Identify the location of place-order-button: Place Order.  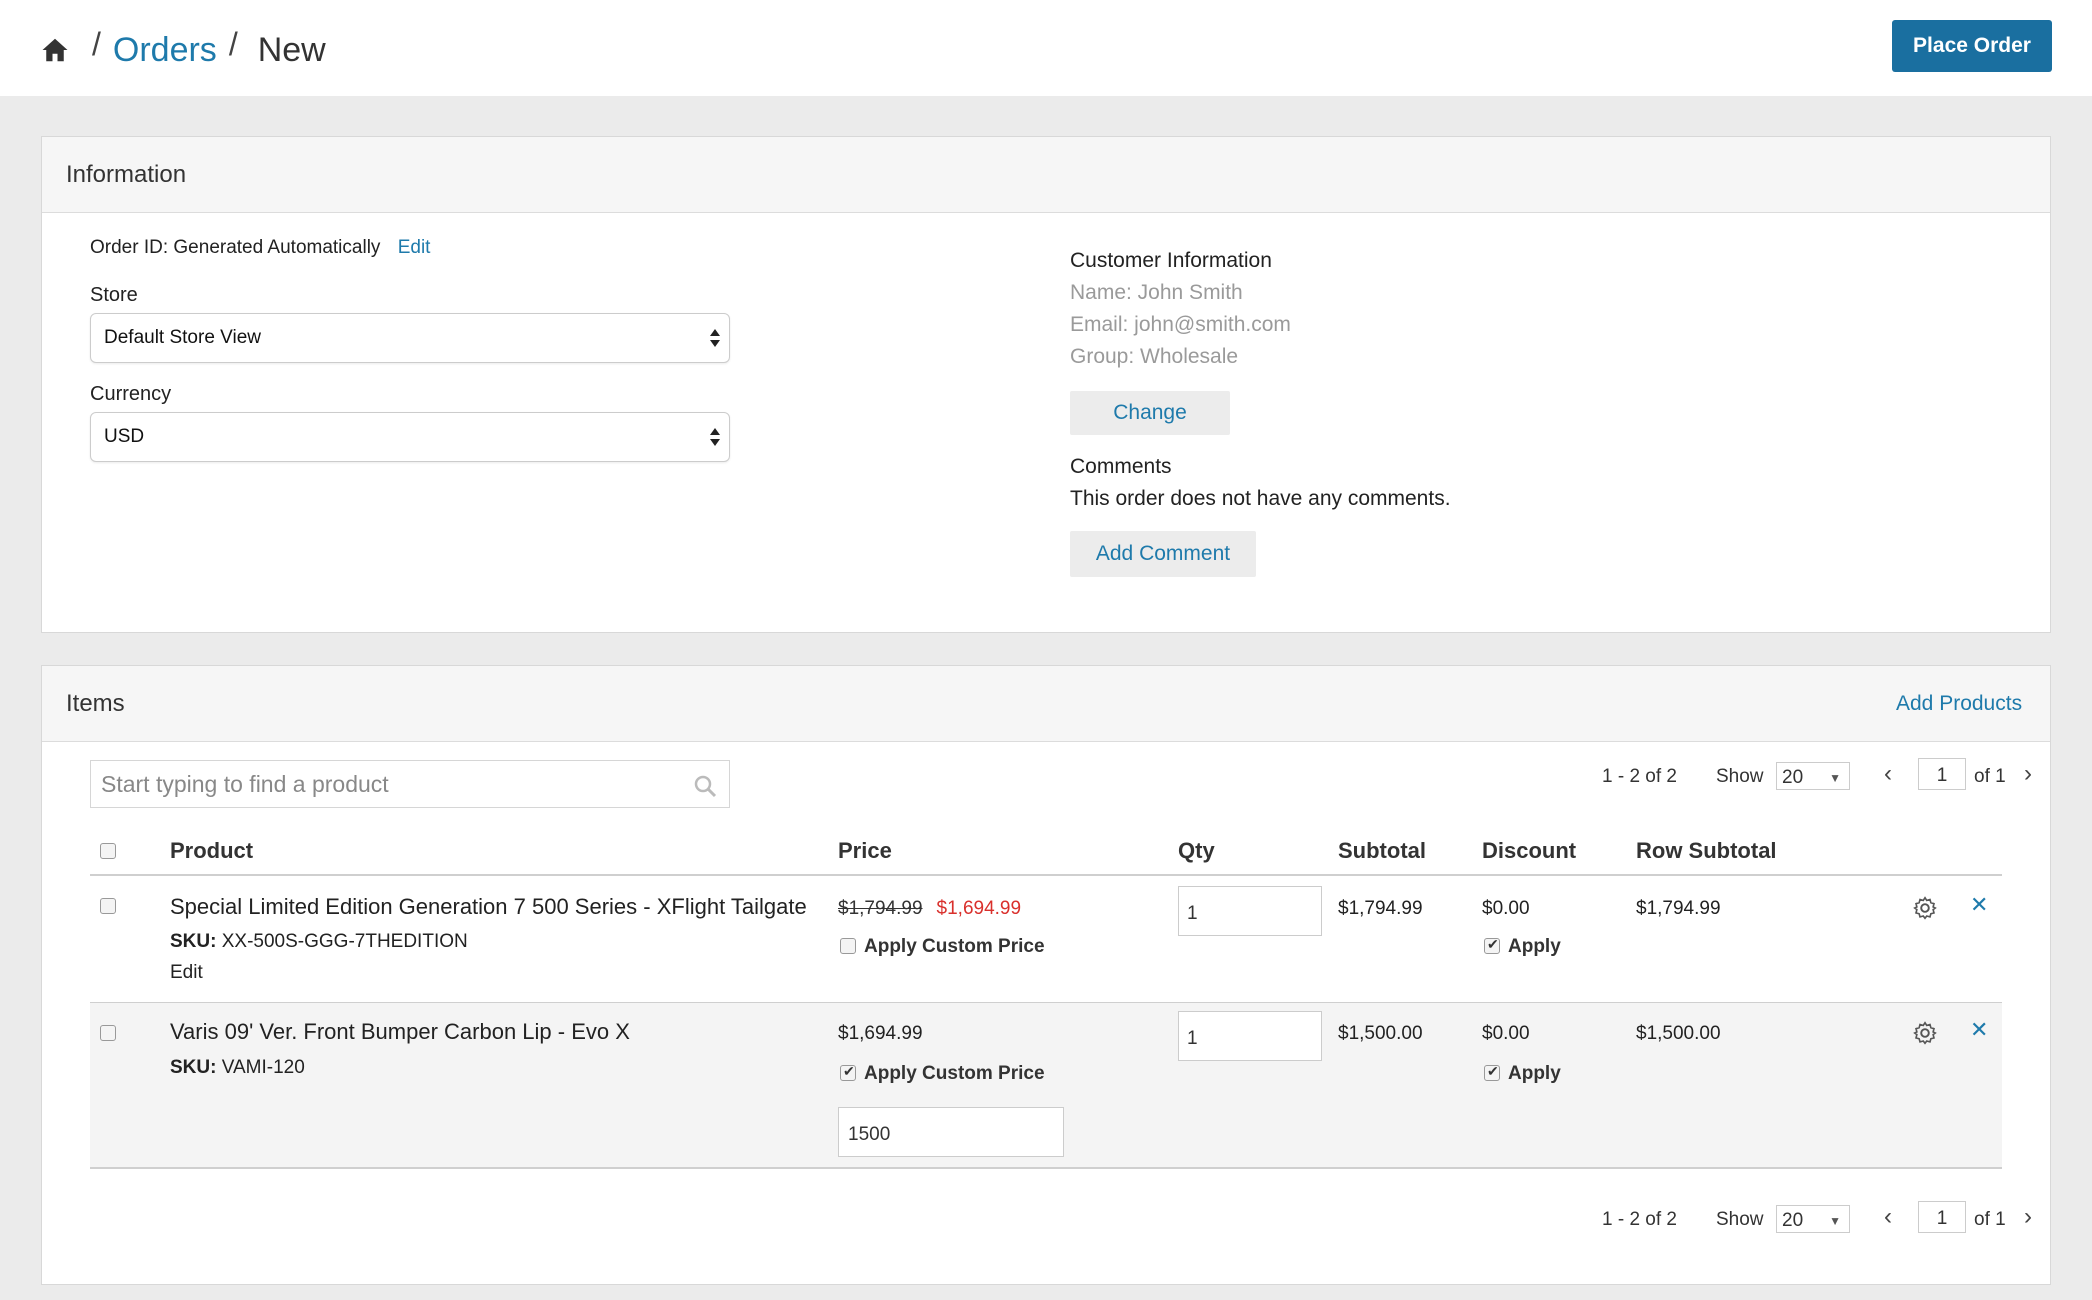
(1972, 46).